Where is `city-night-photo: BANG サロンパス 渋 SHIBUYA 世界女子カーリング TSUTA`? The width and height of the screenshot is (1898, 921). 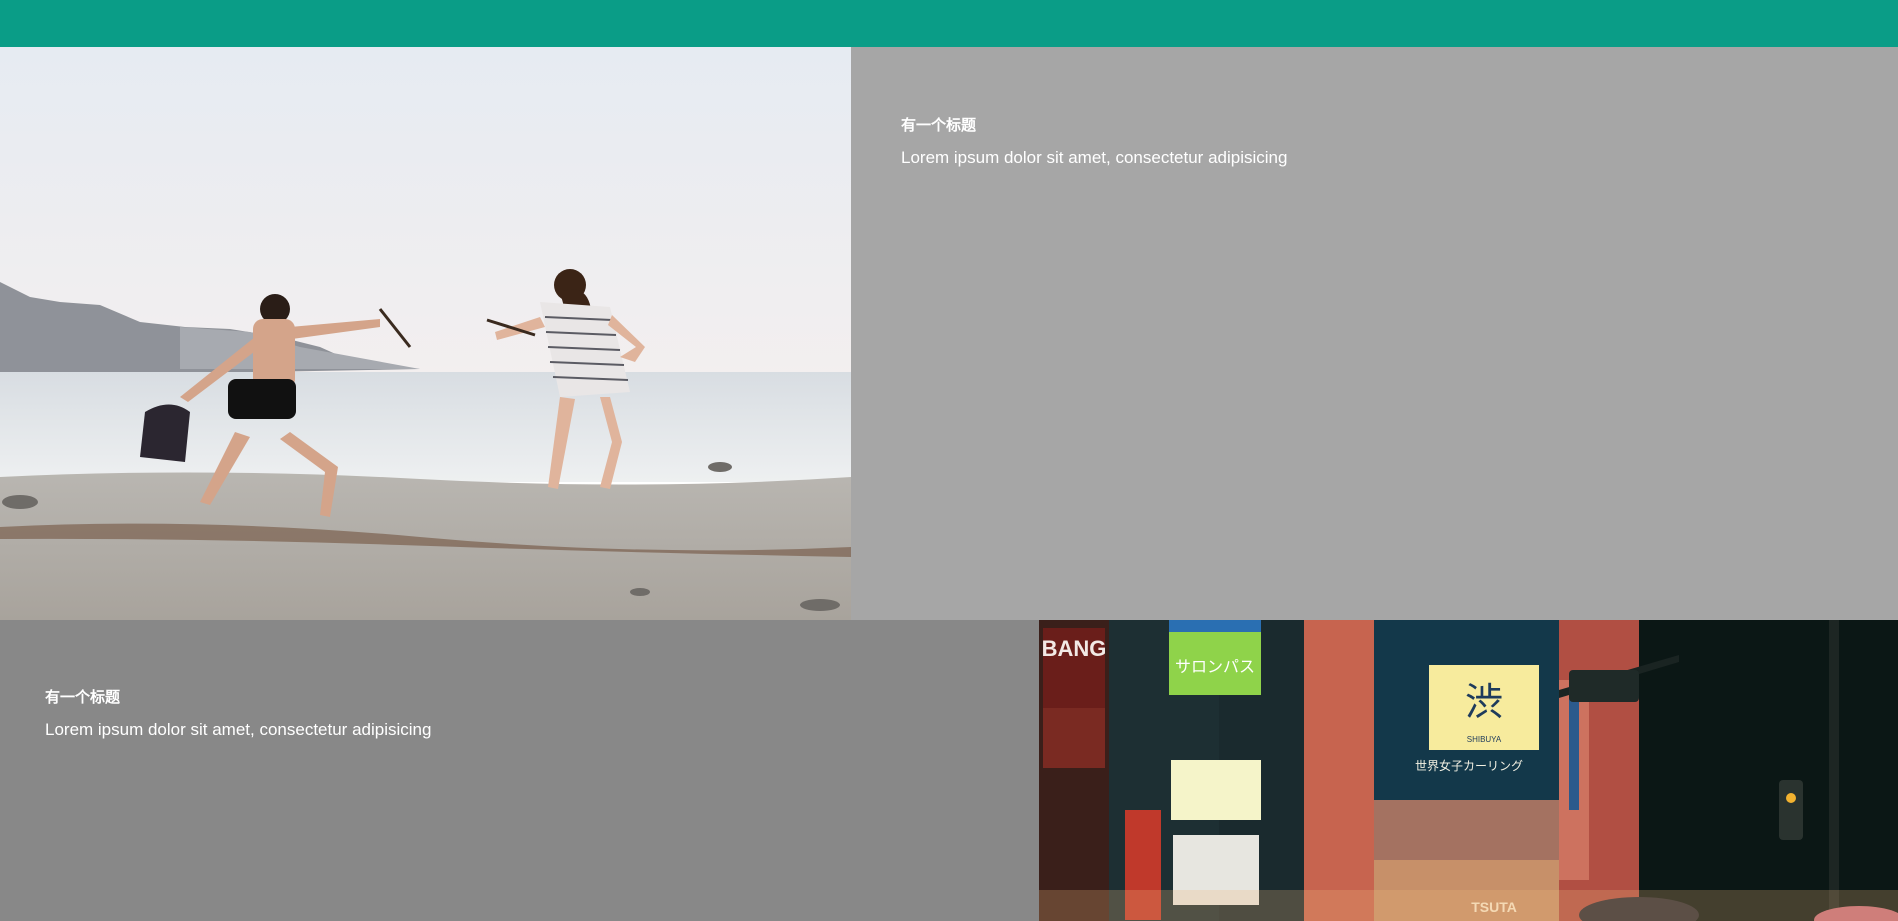 city-night-photo: BANG サロンパス 渋 SHIBUYA 世界女子カーリング TSUTA is located at coordinates (1468, 770).